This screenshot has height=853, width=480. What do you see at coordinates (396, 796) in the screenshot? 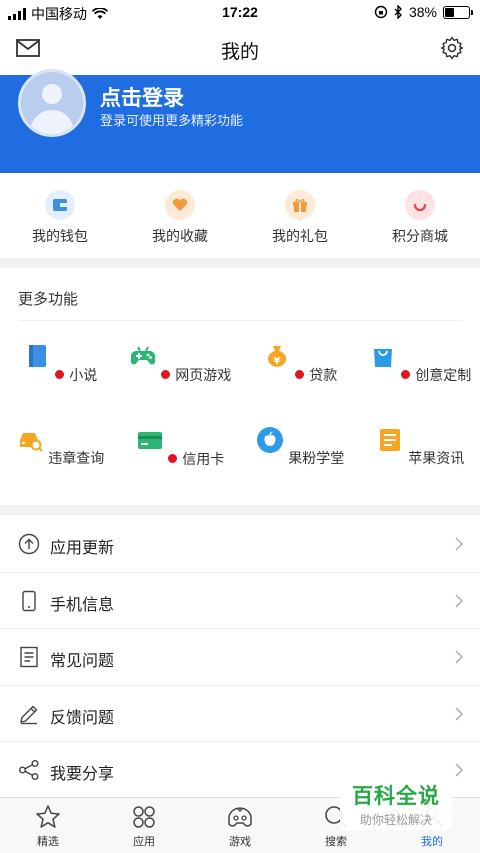
I see `watermark-title: 百科全说` at bounding box center [396, 796].